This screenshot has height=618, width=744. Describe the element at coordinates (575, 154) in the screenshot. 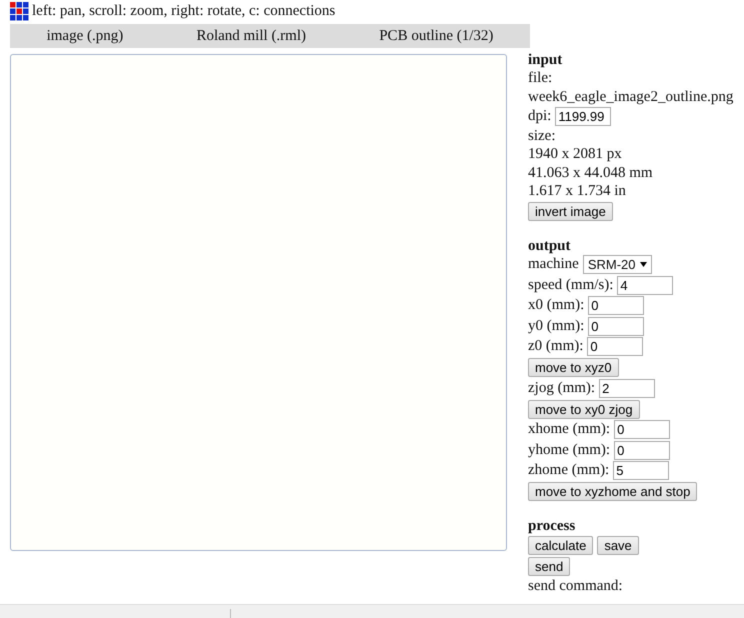

I see `info-text: 1940 x 2081 px` at that location.